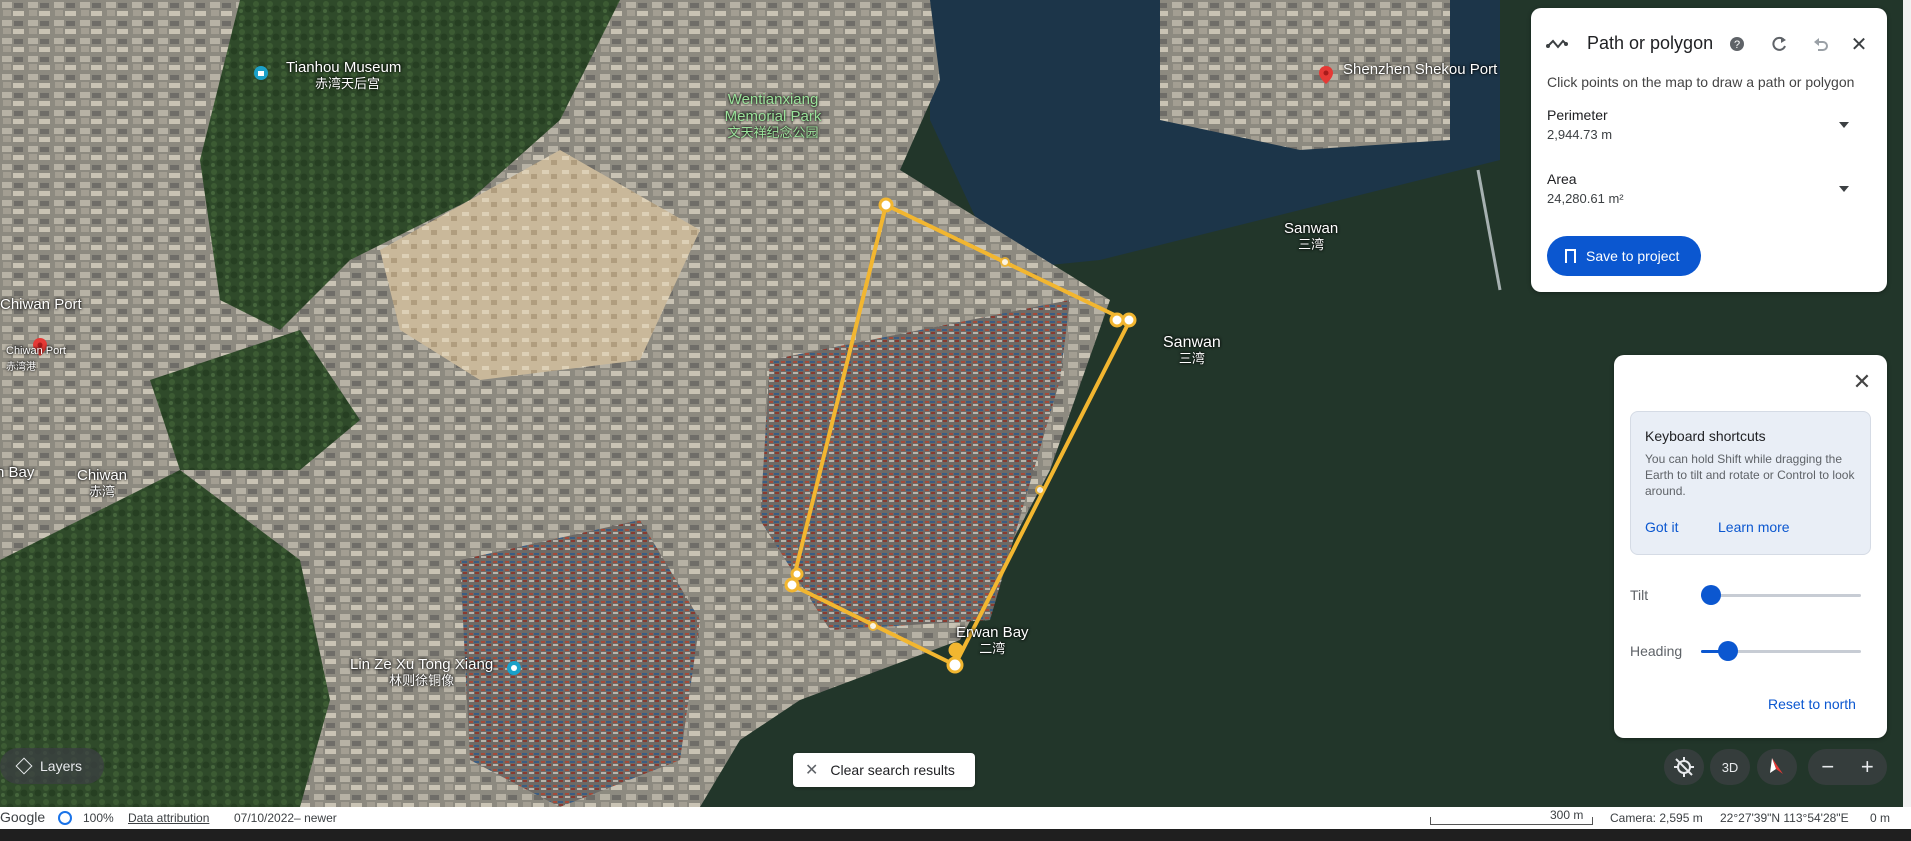 This screenshot has height=841, width=1911. I want to click on layers-icon, so click(24, 766).